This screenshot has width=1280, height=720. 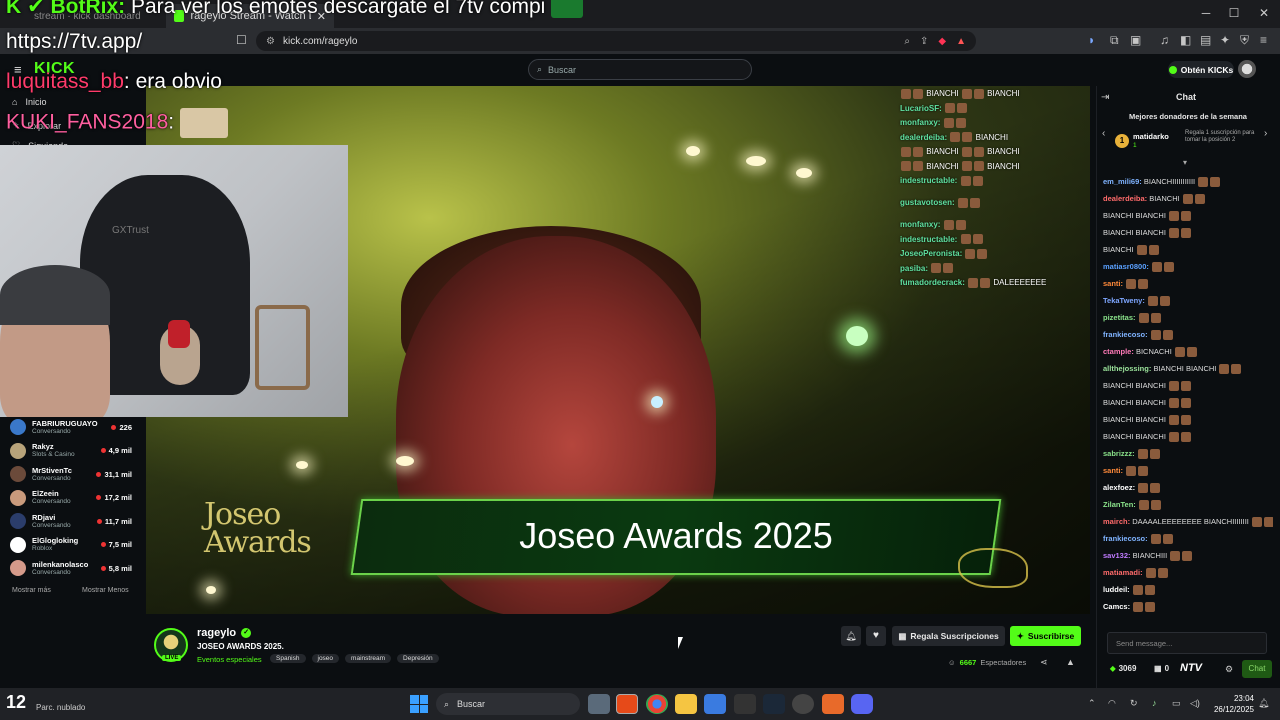 What do you see at coordinates (1188, 607) in the screenshot?
I see `chat-message: Camcs:` at bounding box center [1188, 607].